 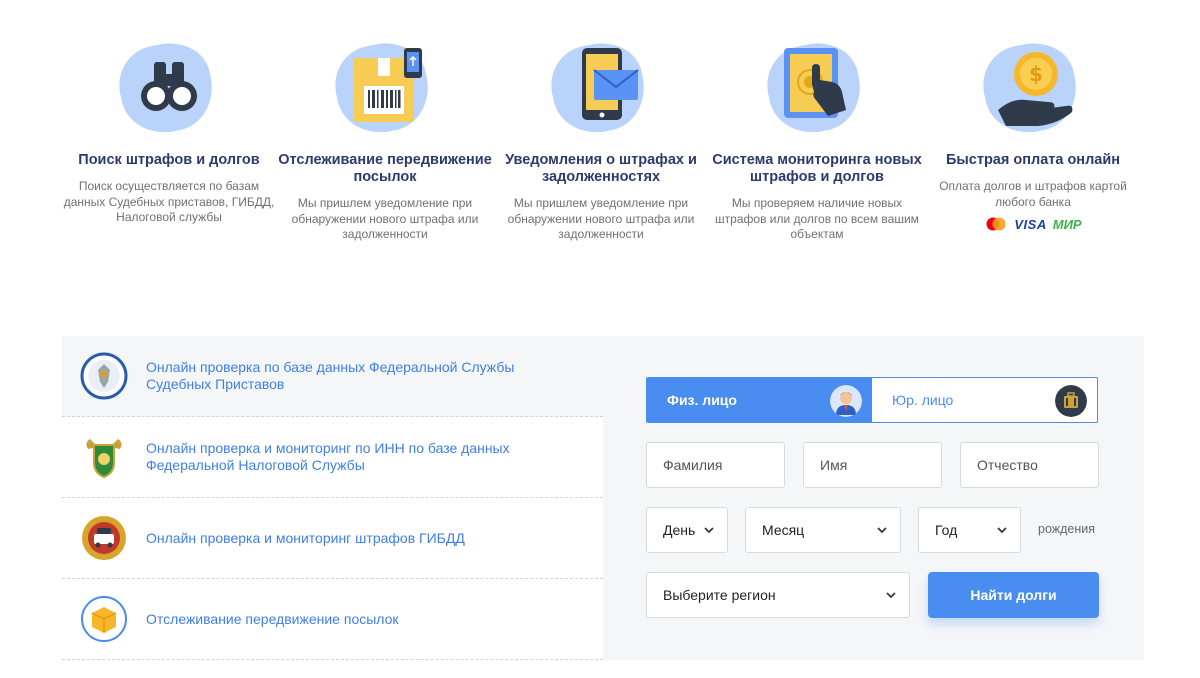 What do you see at coordinates (104, 457) in the screenshot?
I see `fns-emblem-icon` at bounding box center [104, 457].